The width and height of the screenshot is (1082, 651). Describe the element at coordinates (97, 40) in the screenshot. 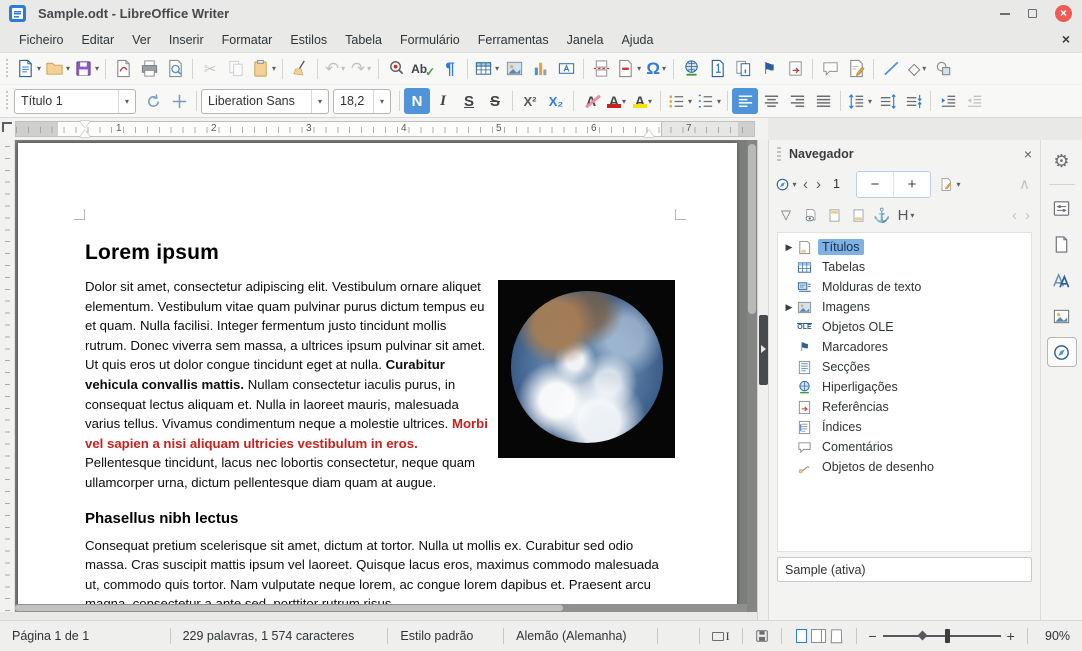

I see `menu-editar: Editar` at that location.